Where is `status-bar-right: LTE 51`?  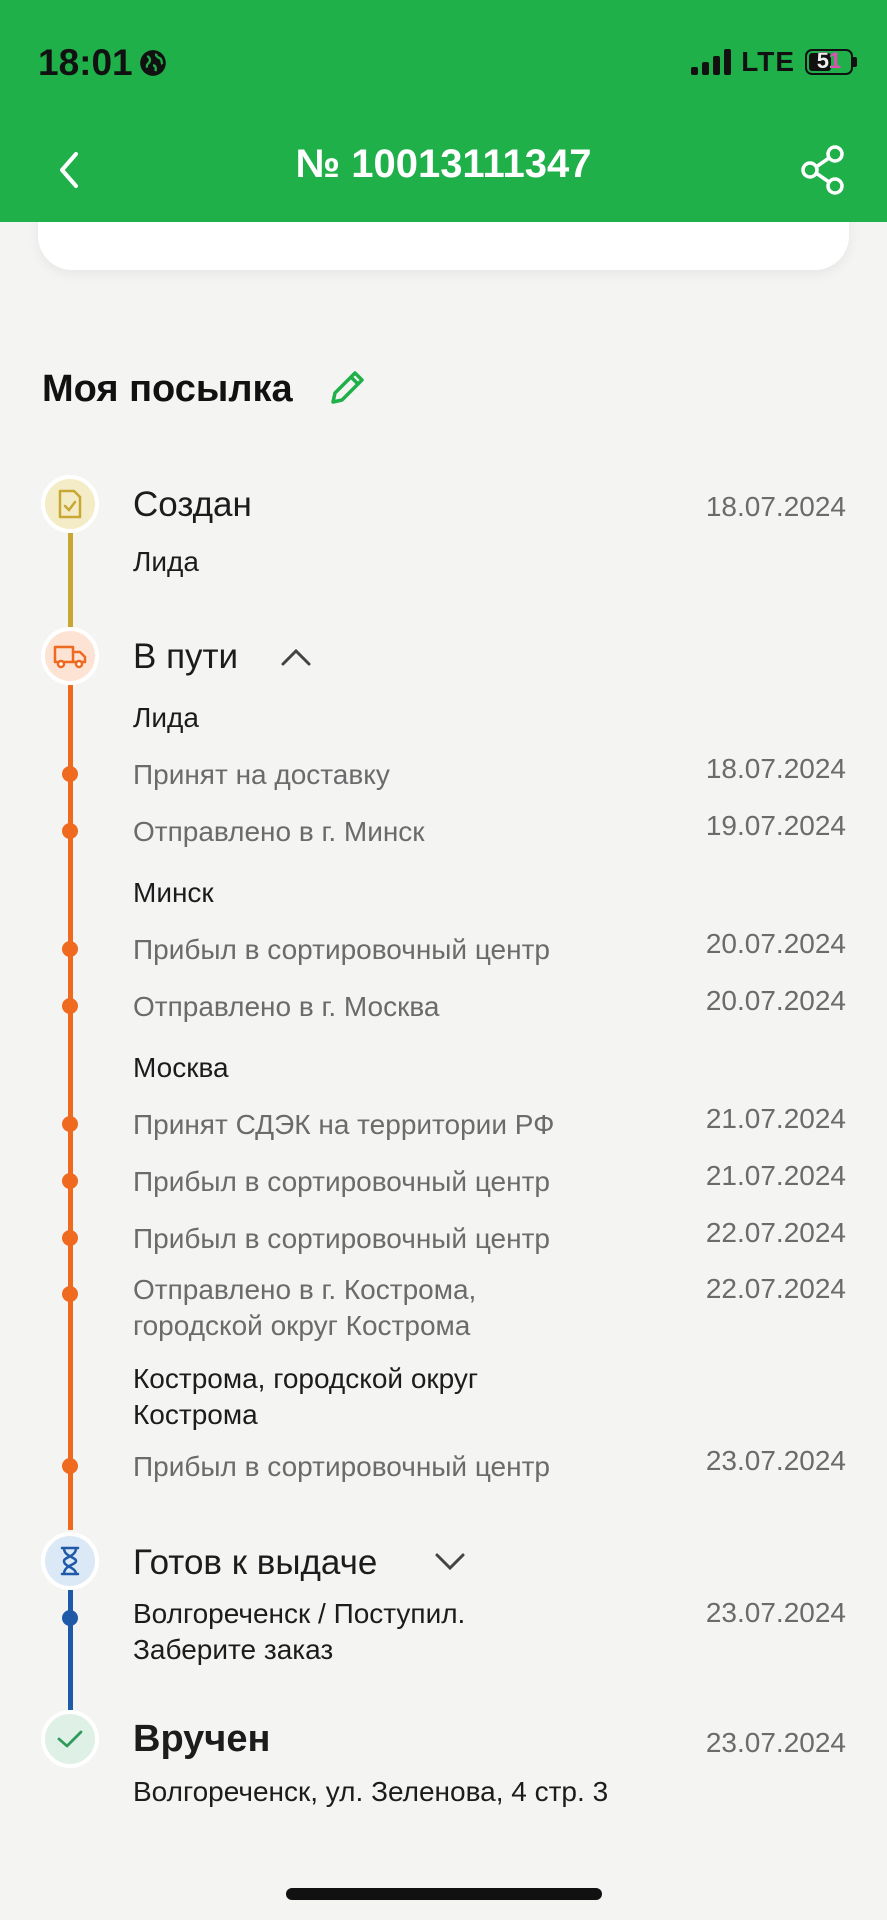 status-bar-right: LTE 51 is located at coordinates (774, 62).